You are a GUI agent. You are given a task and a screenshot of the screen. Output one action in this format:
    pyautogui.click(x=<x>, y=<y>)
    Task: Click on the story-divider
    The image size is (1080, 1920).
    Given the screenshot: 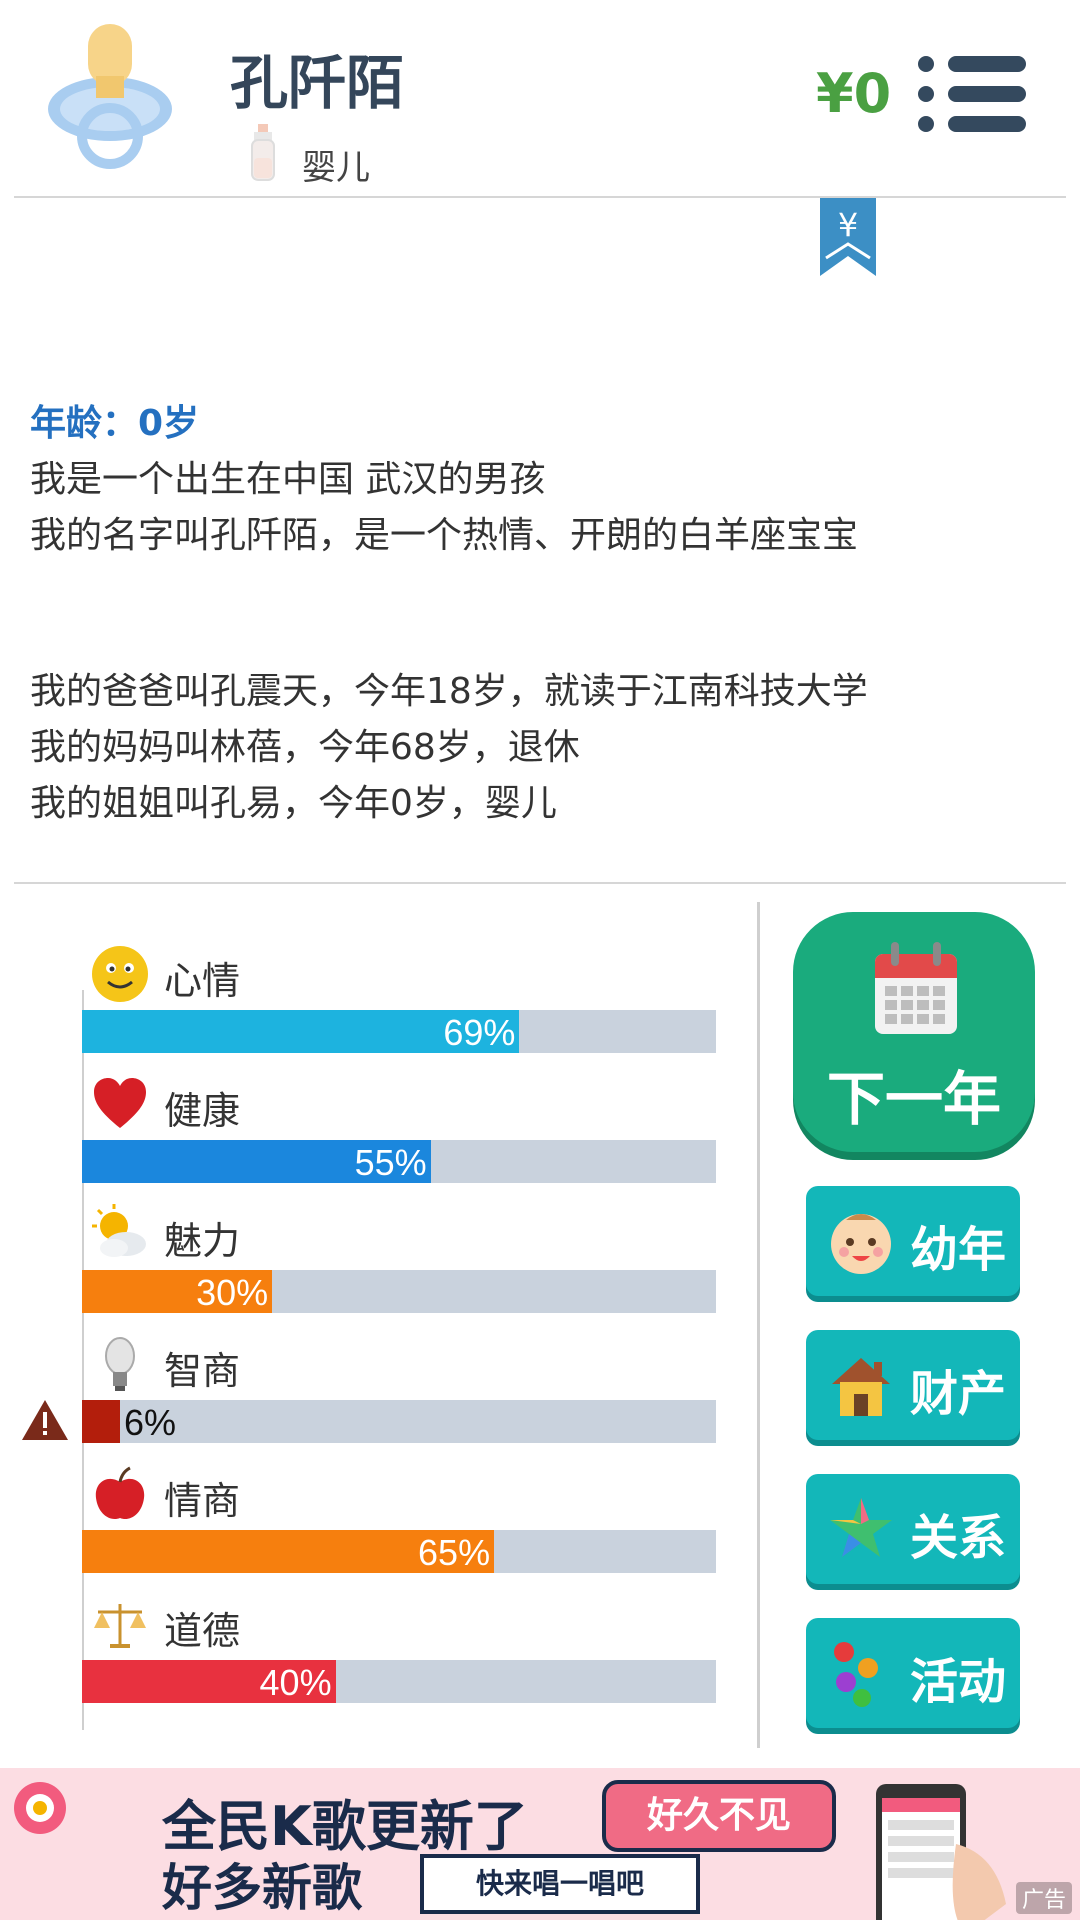 What is the action you would take?
    pyautogui.click(x=540, y=883)
    